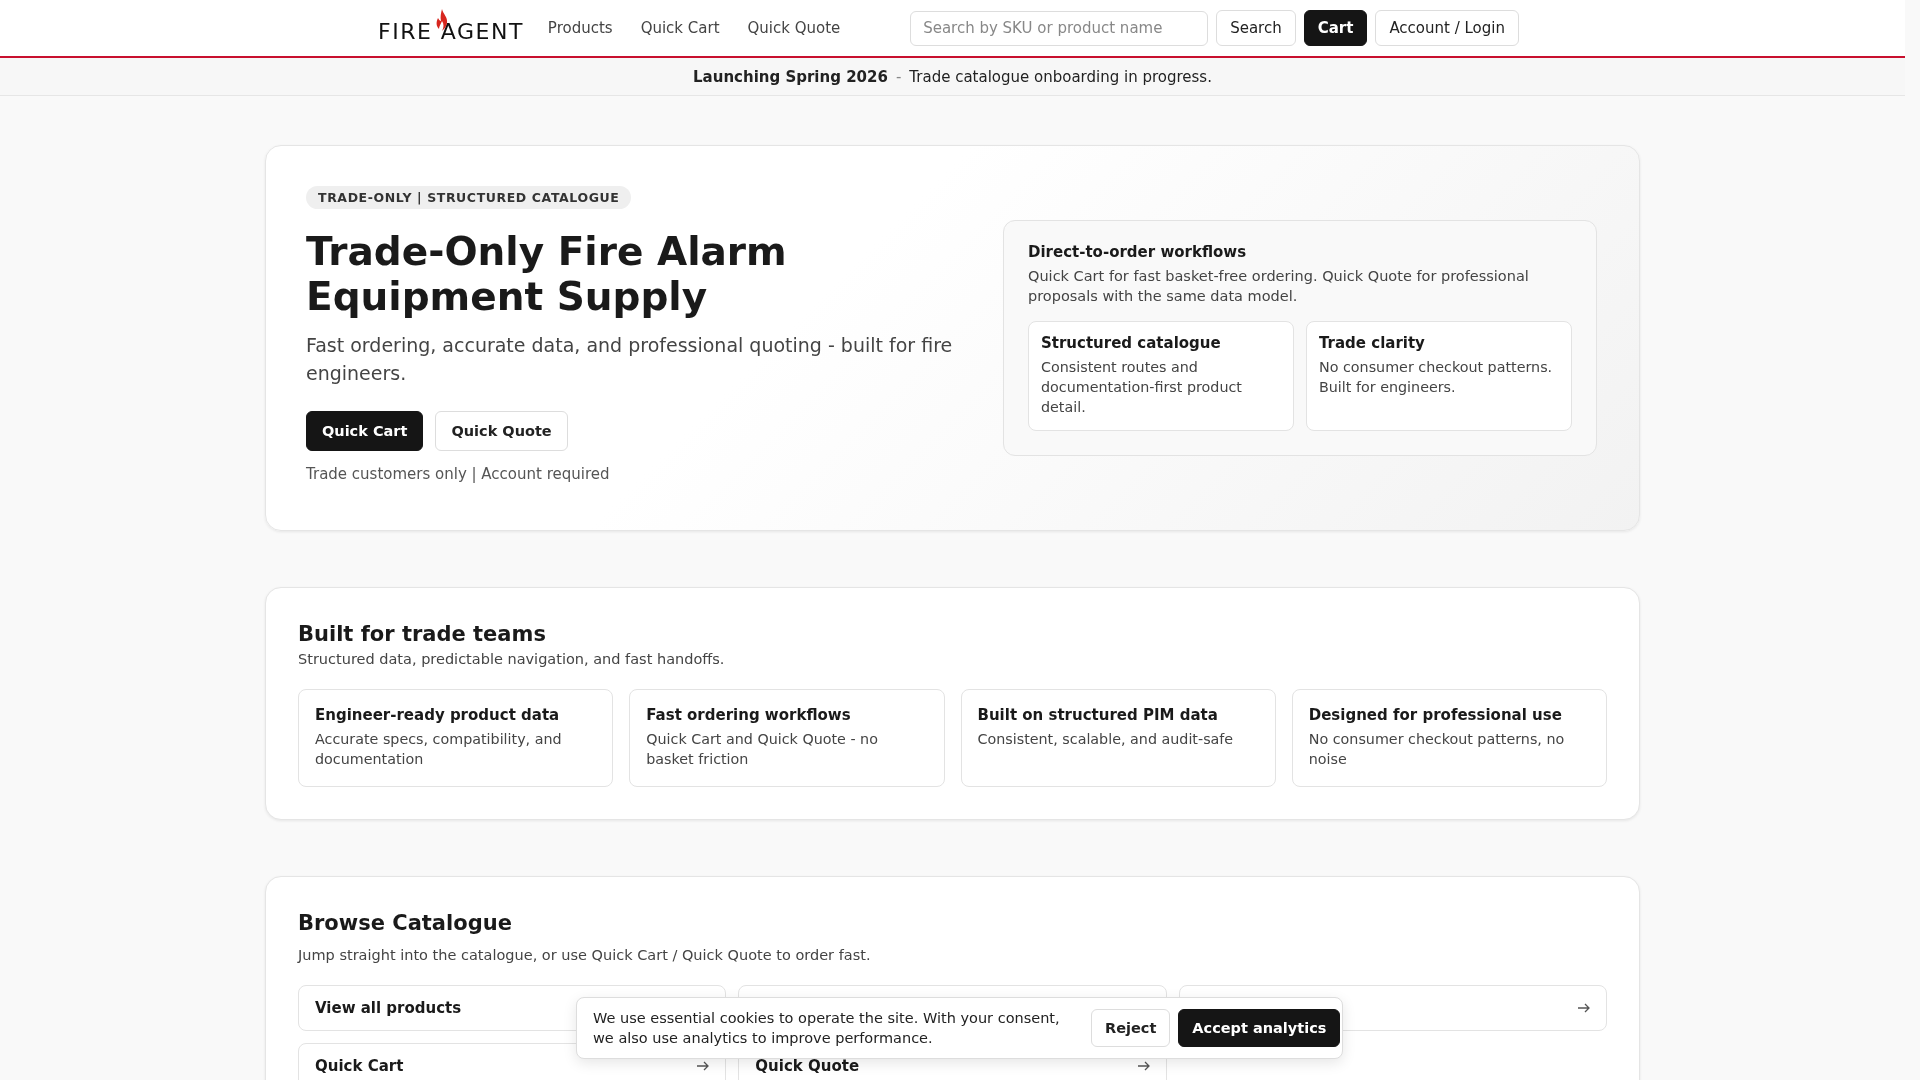  What do you see at coordinates (749, 715) in the screenshot?
I see `card-title: Fast ordering workflows` at bounding box center [749, 715].